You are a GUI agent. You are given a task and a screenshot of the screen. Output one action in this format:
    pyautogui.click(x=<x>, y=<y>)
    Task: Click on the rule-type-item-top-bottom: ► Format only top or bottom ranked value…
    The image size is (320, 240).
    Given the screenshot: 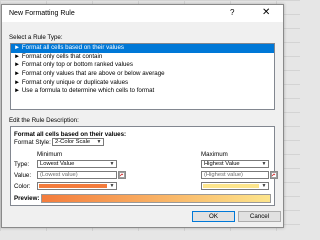 What is the action you would take?
    pyautogui.click(x=142, y=65)
    